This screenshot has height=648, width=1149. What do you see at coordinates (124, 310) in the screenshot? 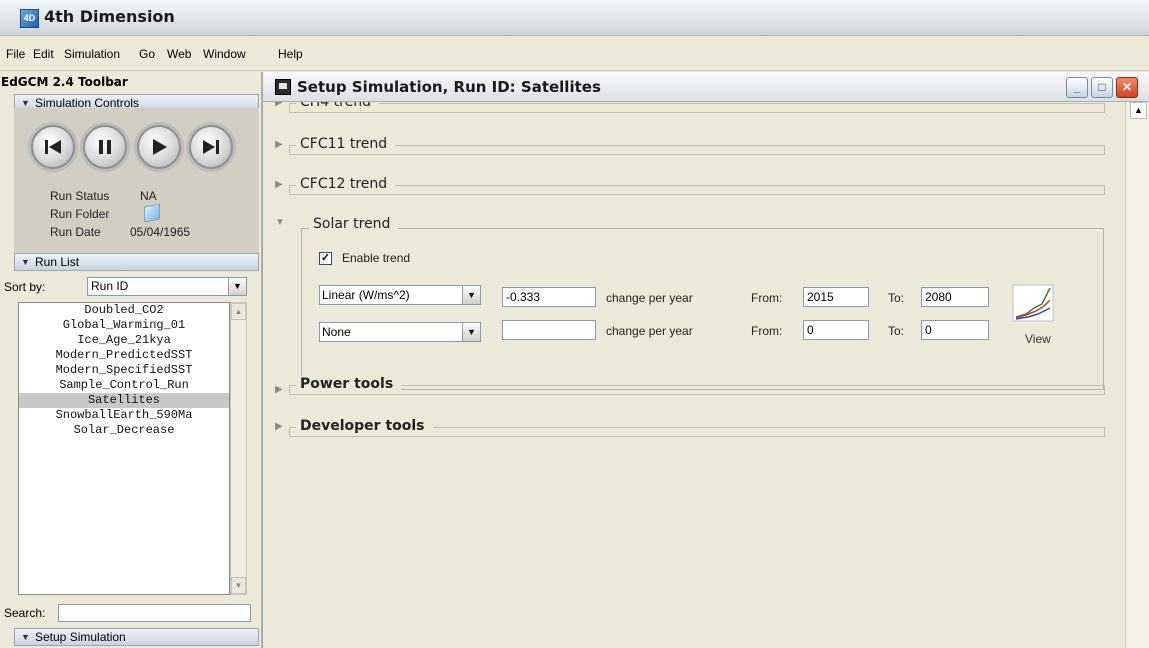
I see `list-item: Doubled_CO2` at bounding box center [124, 310].